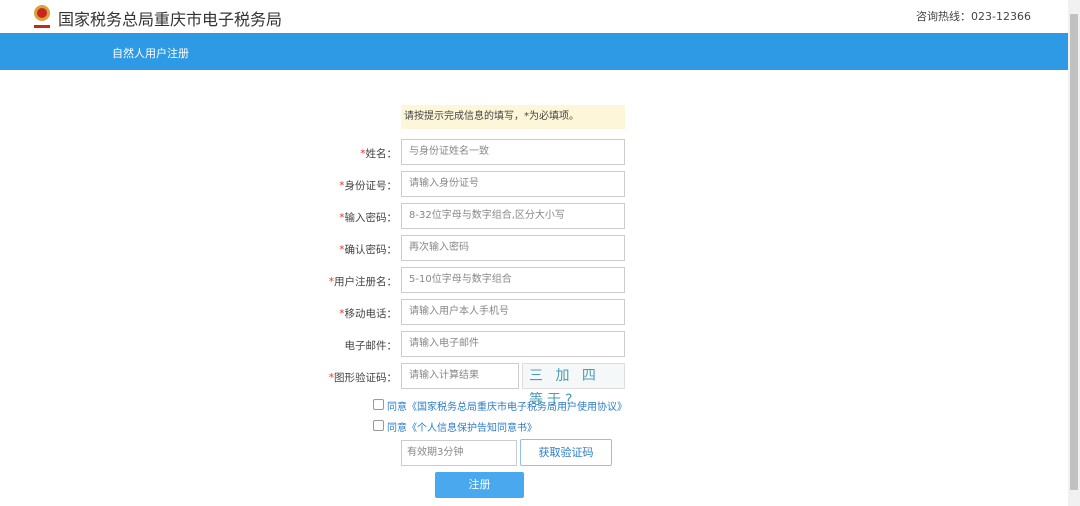  Describe the element at coordinates (513, 312) in the screenshot. I see `mobile-input: 请输入用户本人手机号` at that location.